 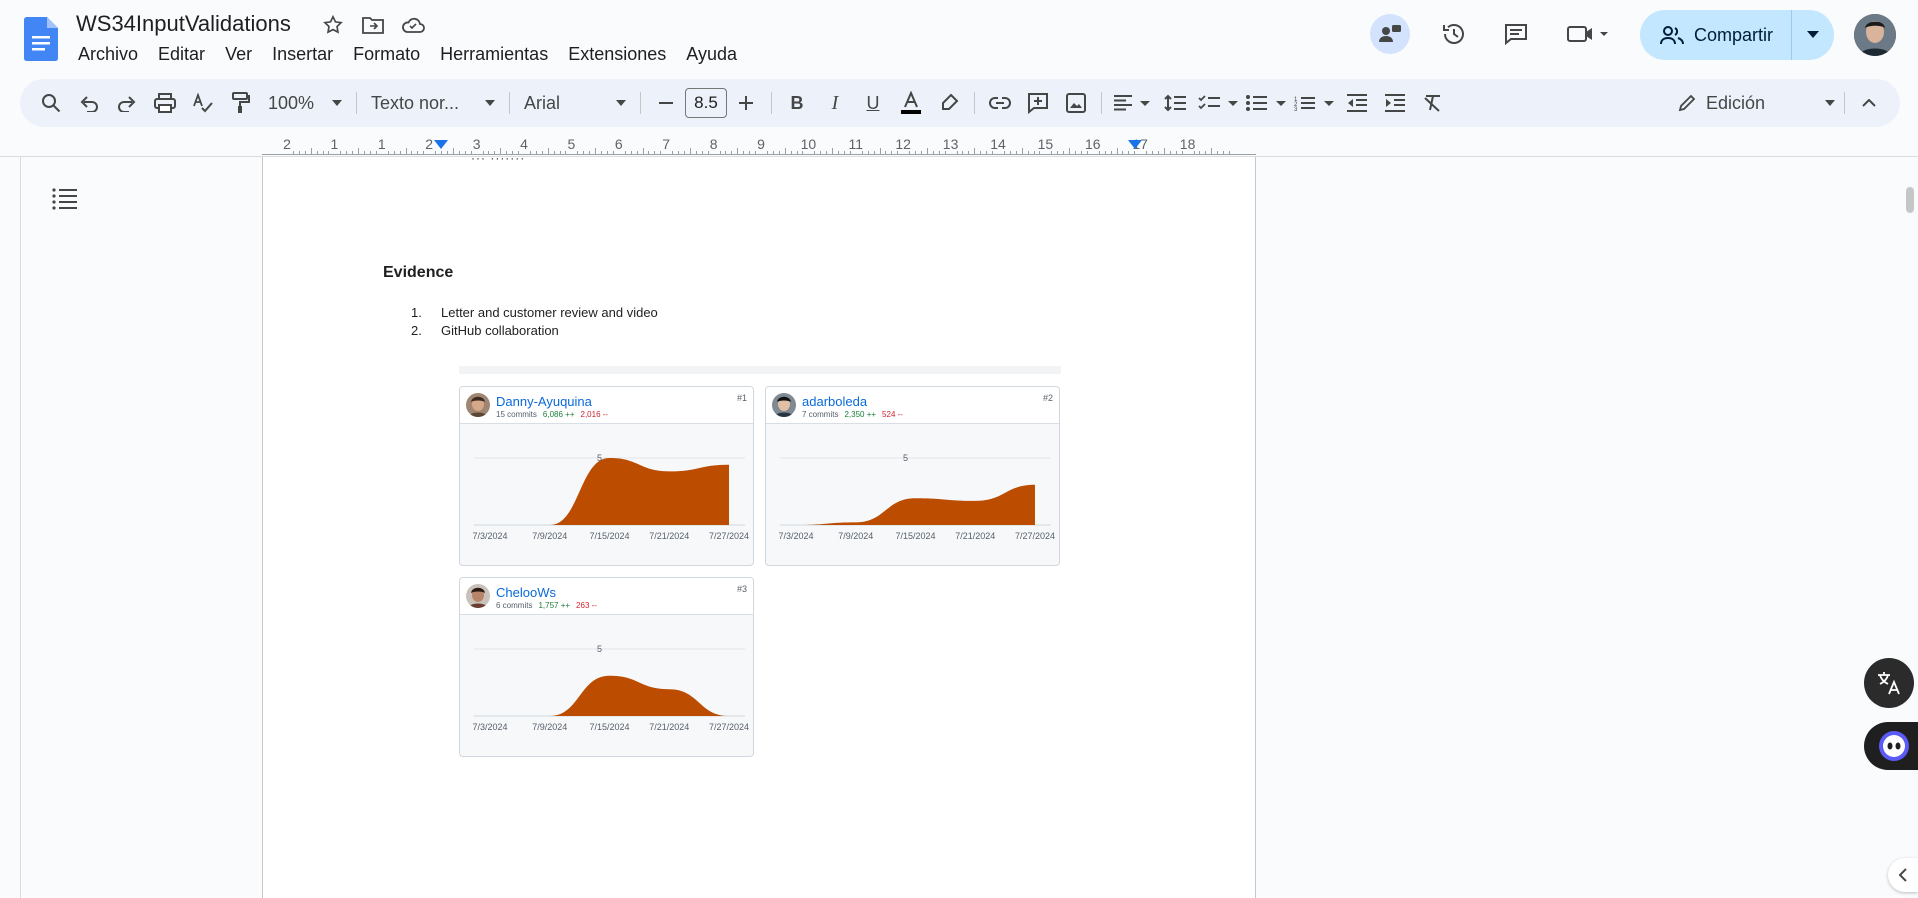 I want to click on evidence-heading: Evidence, so click(x=418, y=273).